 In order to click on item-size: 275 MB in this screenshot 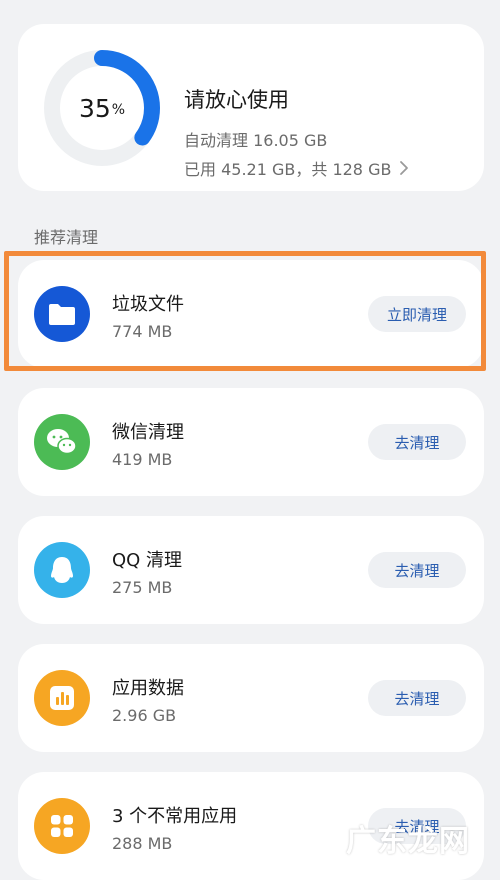, I will do `click(142, 587)`.